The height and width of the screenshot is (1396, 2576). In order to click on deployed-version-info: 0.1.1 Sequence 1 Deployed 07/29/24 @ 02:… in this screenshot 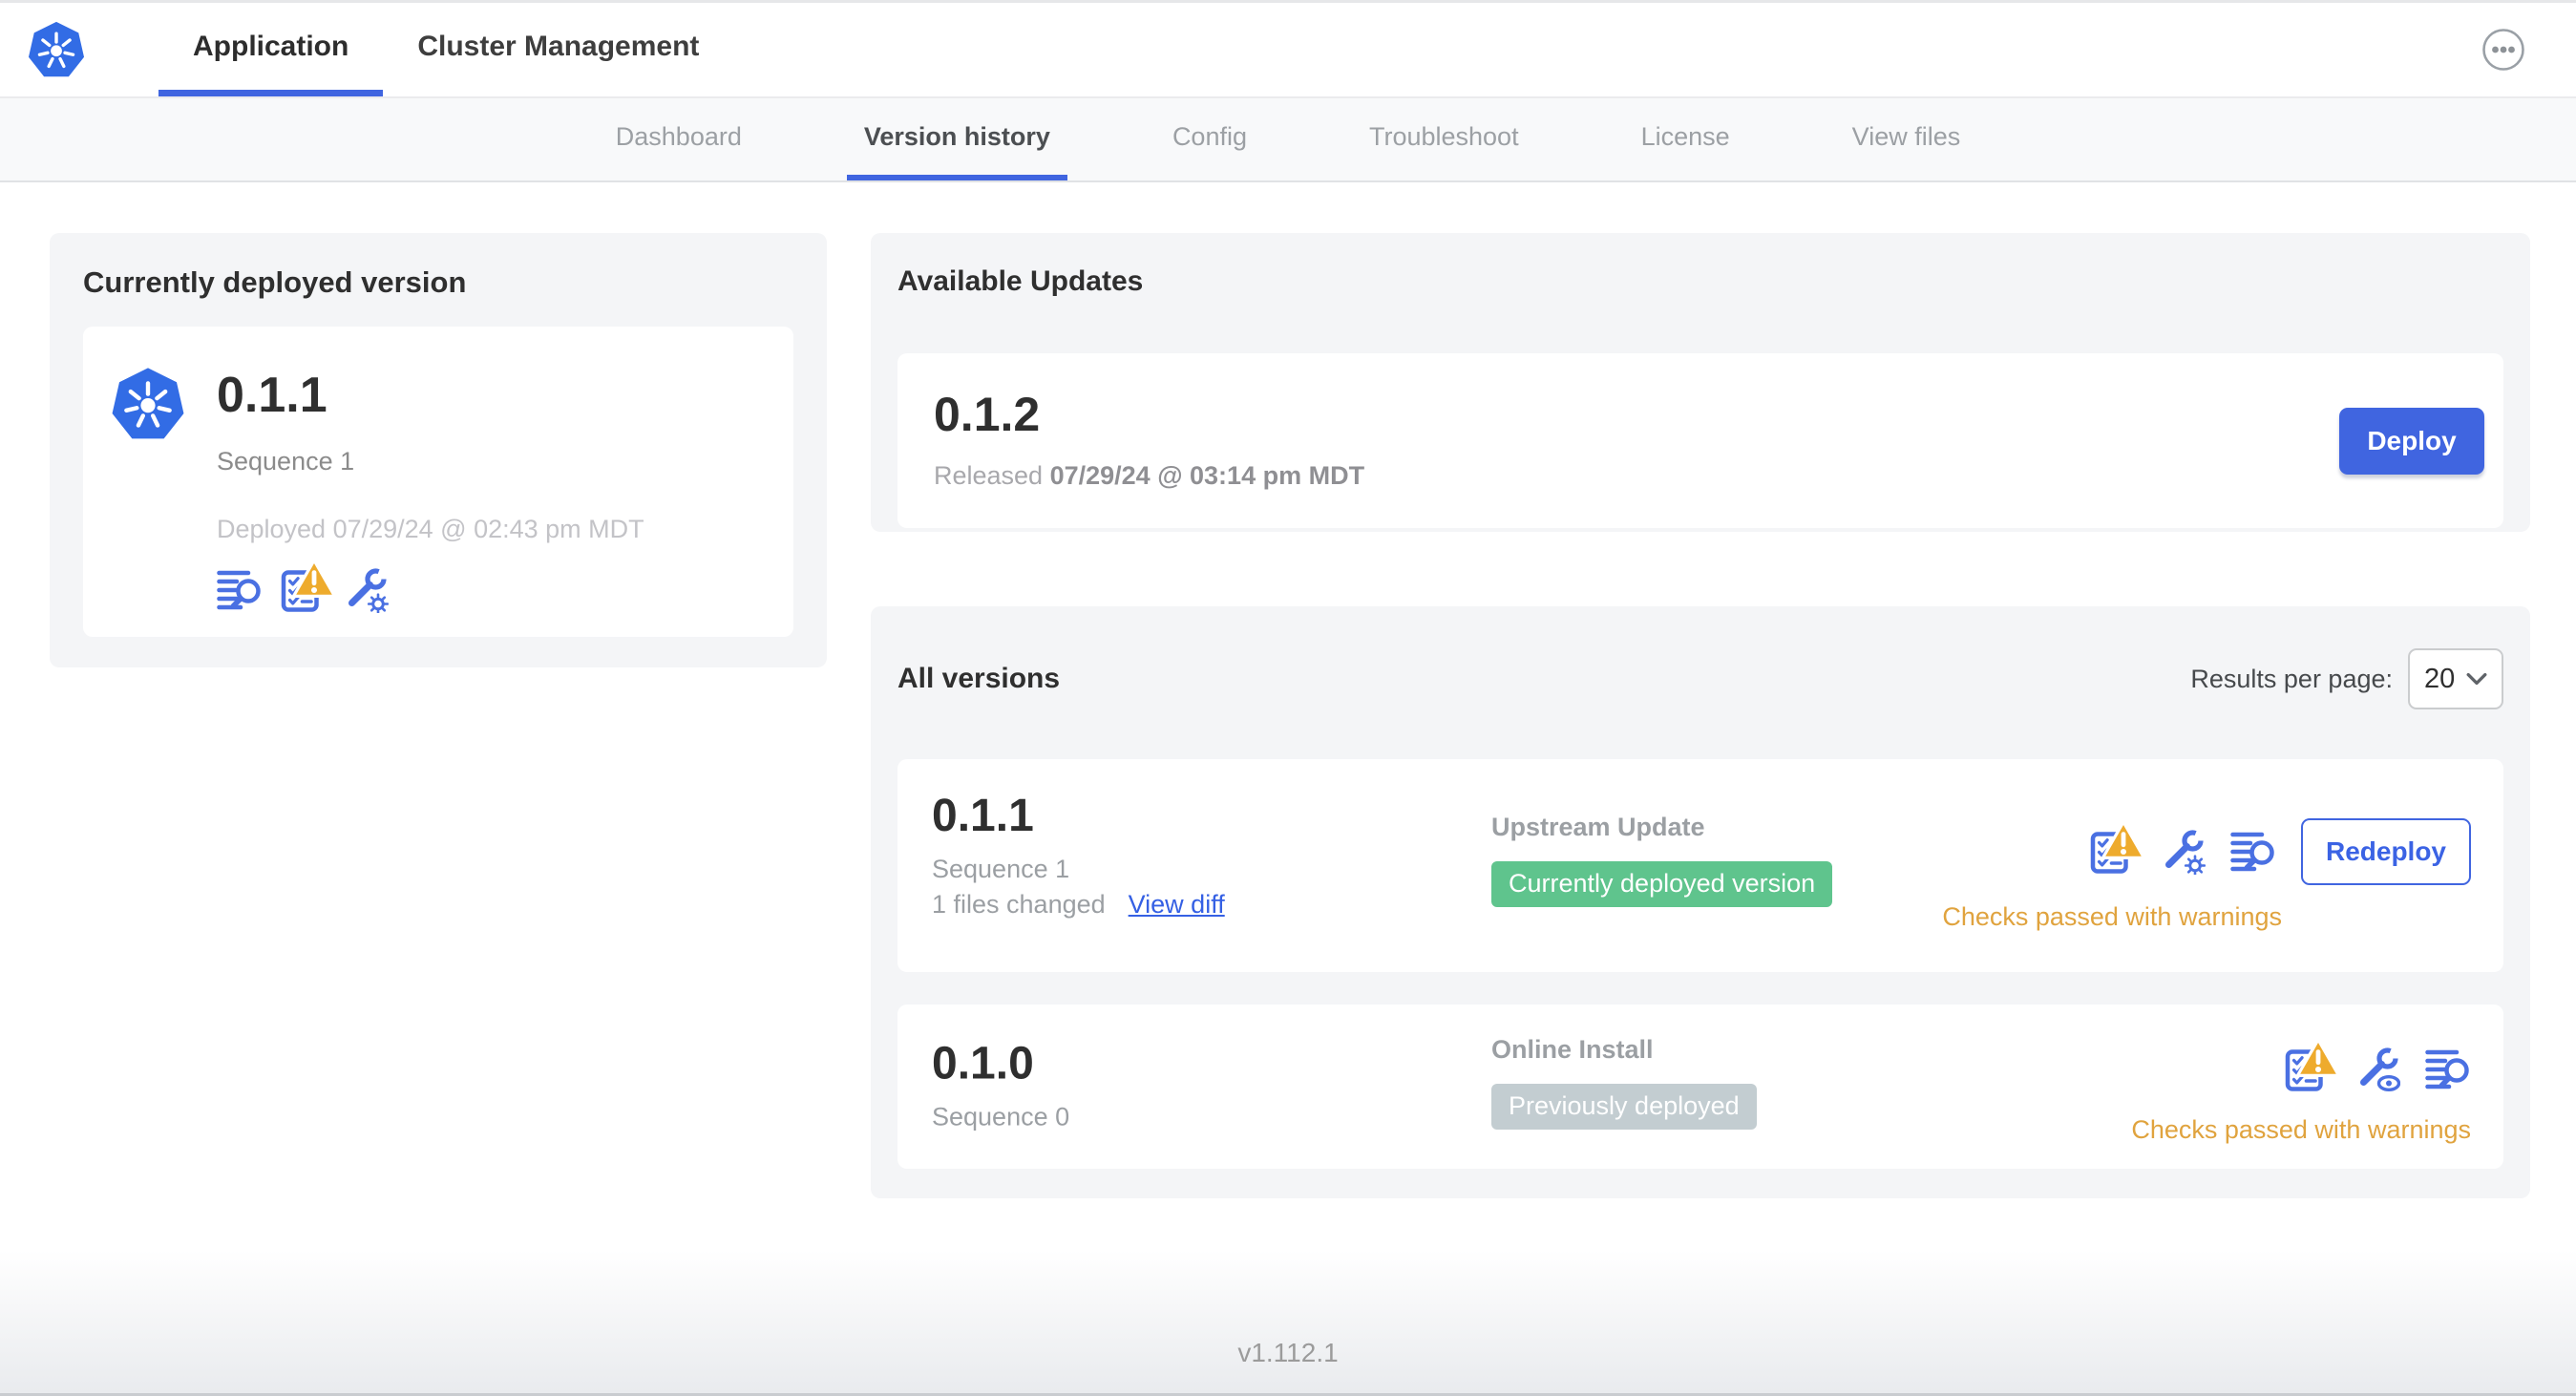, I will do `click(430, 488)`.